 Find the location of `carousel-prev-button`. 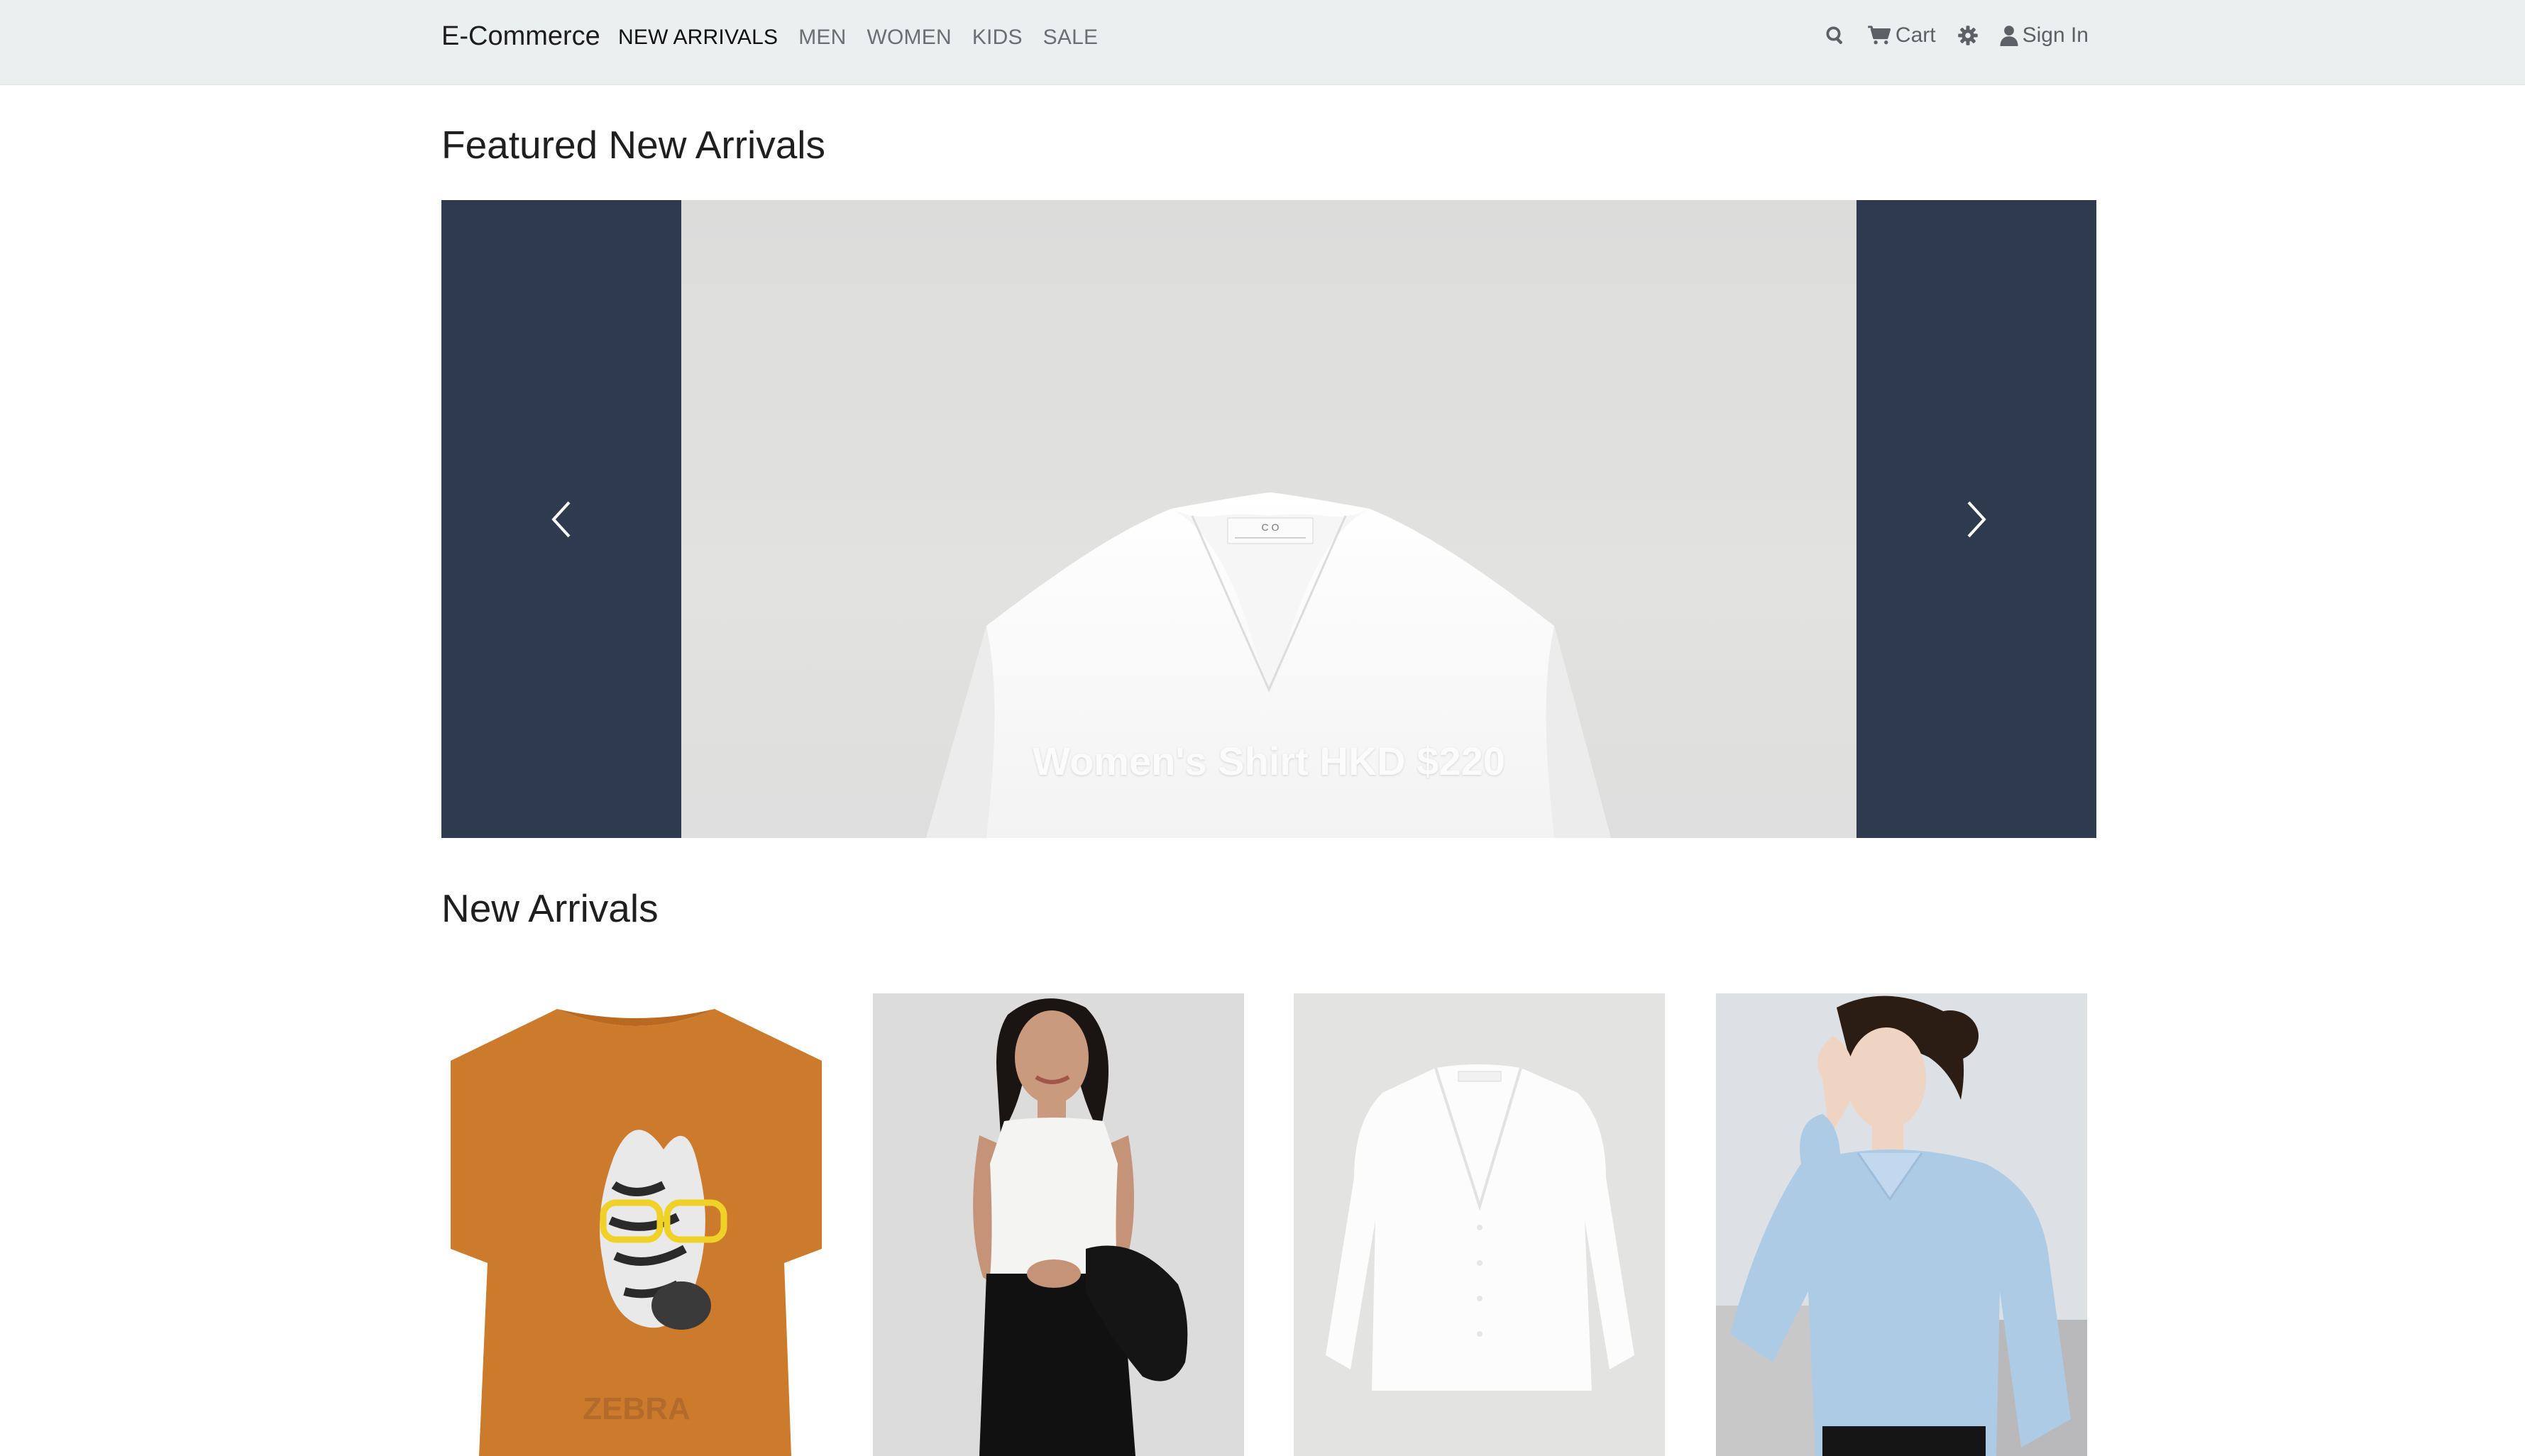

carousel-prev-button is located at coordinates (561, 519).